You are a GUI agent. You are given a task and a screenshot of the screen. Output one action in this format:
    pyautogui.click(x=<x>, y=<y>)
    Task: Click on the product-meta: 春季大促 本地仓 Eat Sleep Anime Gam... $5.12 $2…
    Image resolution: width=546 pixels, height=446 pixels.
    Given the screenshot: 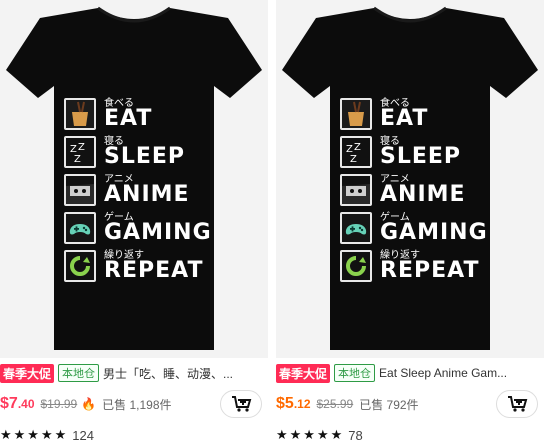 What is the action you would take?
    pyautogui.click(x=410, y=404)
    